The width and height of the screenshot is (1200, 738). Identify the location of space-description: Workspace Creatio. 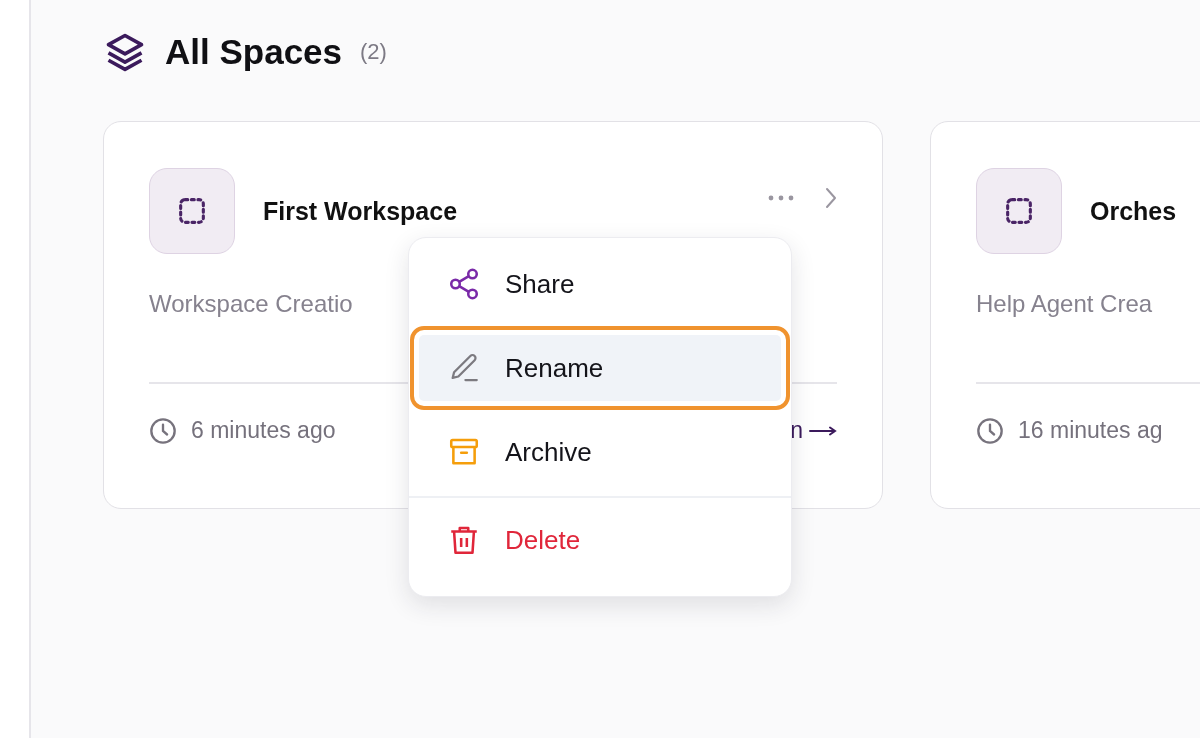
(251, 304).